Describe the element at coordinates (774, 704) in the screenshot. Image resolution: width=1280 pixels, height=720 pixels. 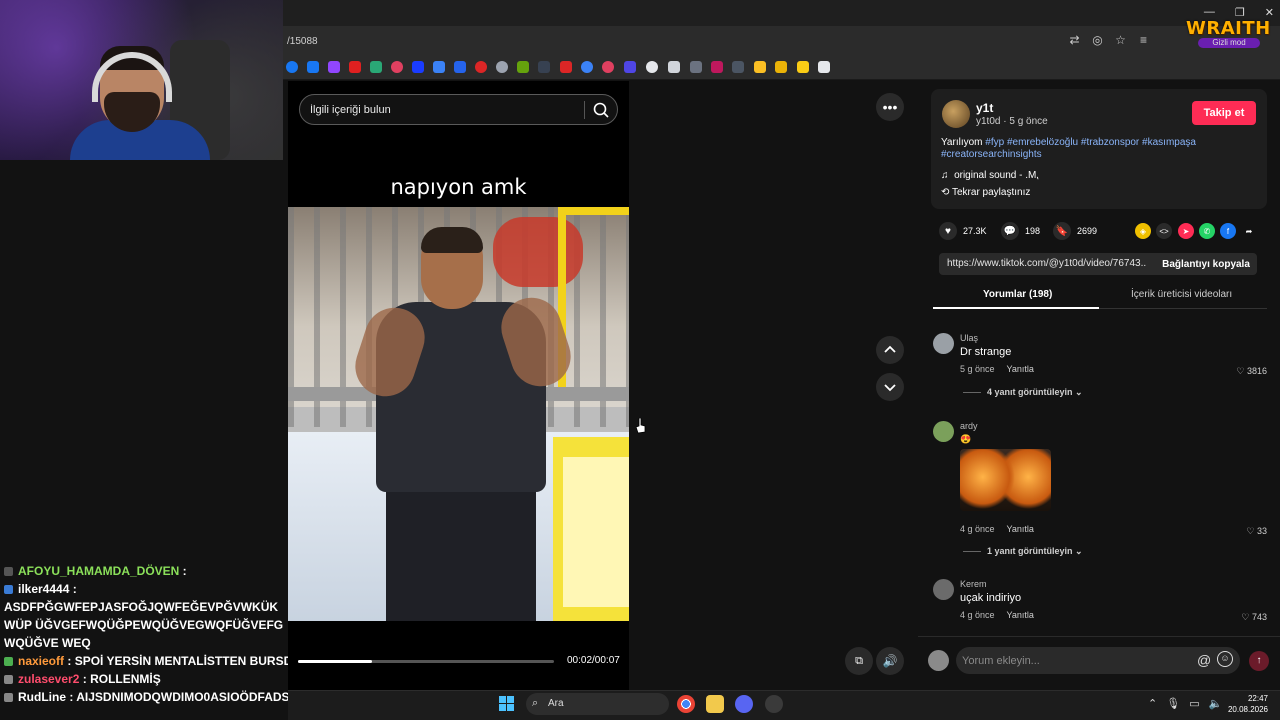
I see `app-icon` at that location.